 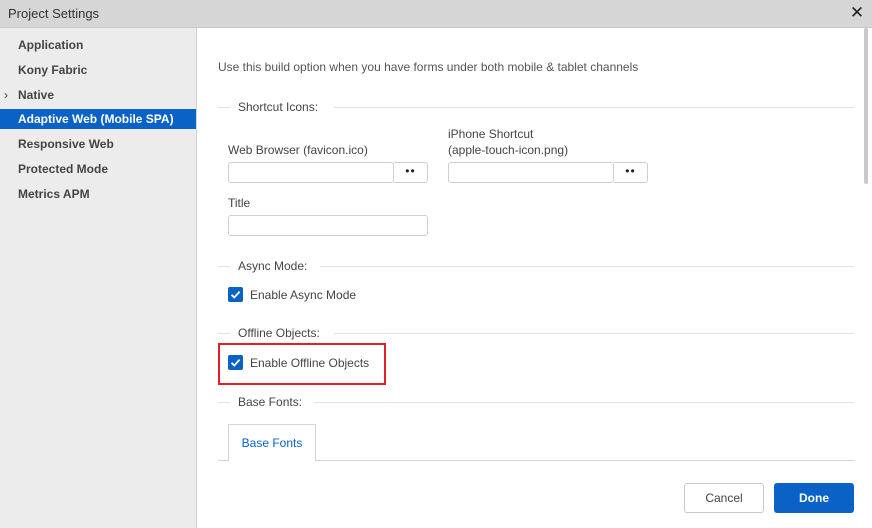 What do you see at coordinates (531, 172) in the screenshot?
I see `iphone-shortcut-input` at bounding box center [531, 172].